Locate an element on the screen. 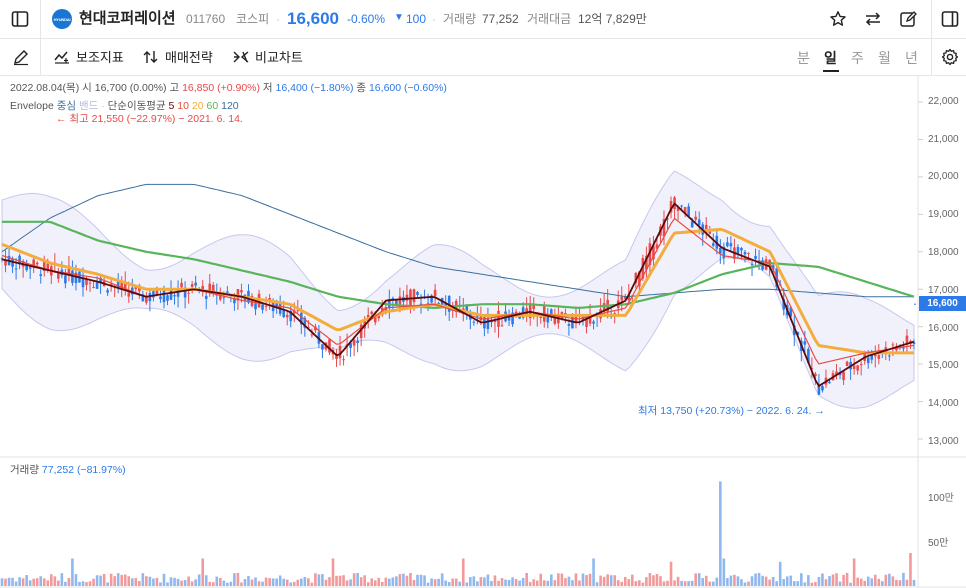 This screenshot has height=588, width=966. compare-cross-icon is located at coordinates (241, 56).